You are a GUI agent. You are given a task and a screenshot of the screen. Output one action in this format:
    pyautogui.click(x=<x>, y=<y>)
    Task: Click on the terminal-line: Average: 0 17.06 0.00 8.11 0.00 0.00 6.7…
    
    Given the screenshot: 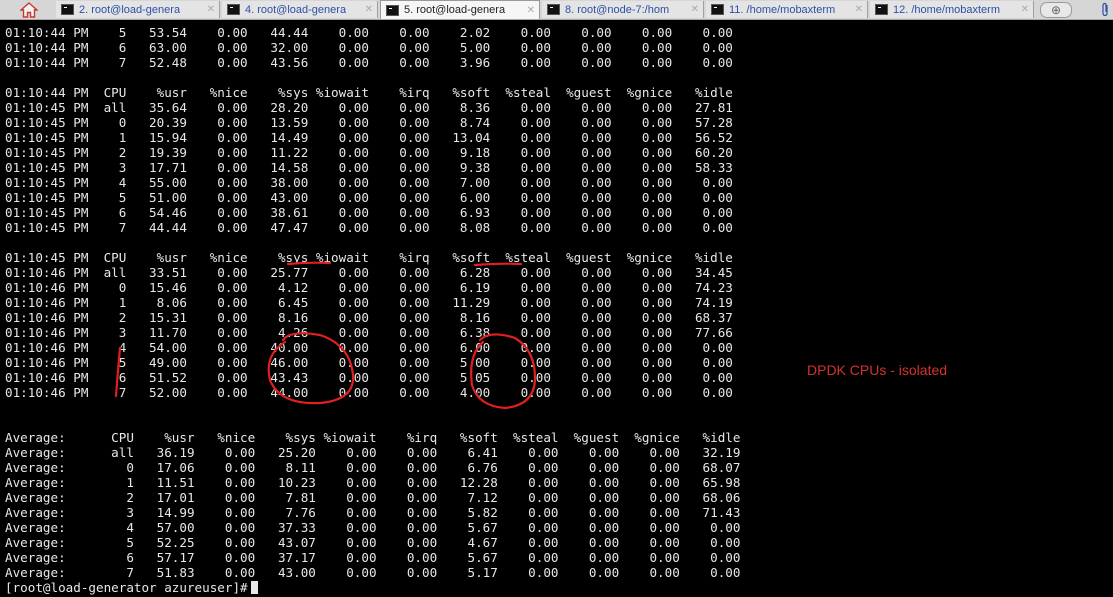 What is the action you would take?
    pyautogui.click(x=373, y=467)
    